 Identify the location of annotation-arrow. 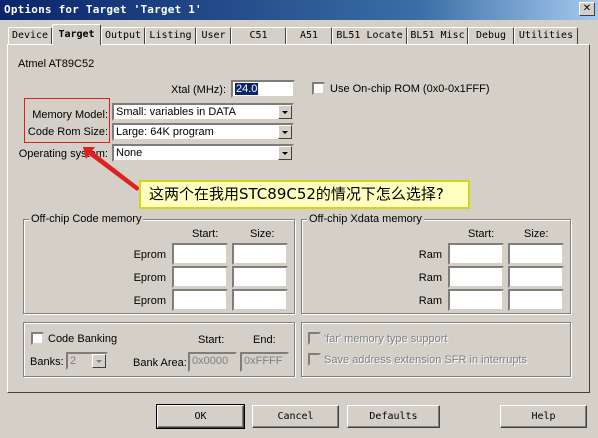
(111, 169).